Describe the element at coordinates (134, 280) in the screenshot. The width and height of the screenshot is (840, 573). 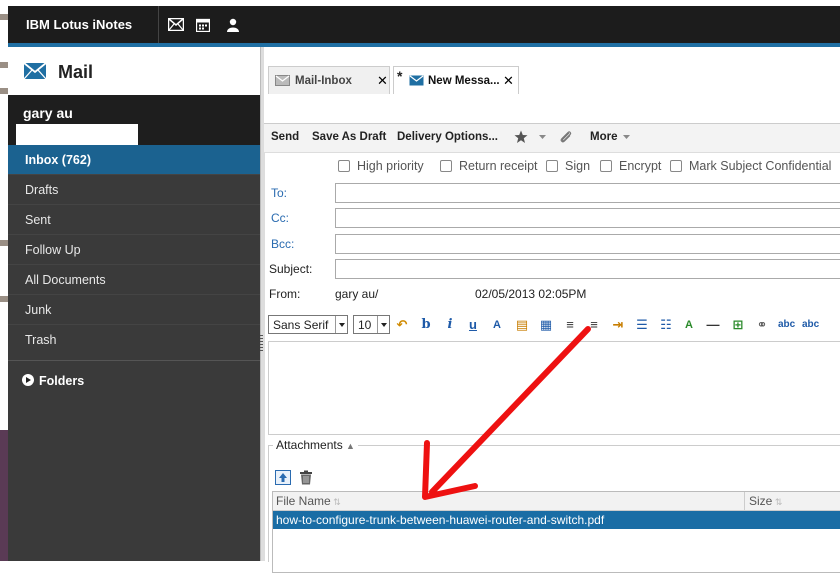
I see `sidebar-item-all-documents: All Documents` at that location.